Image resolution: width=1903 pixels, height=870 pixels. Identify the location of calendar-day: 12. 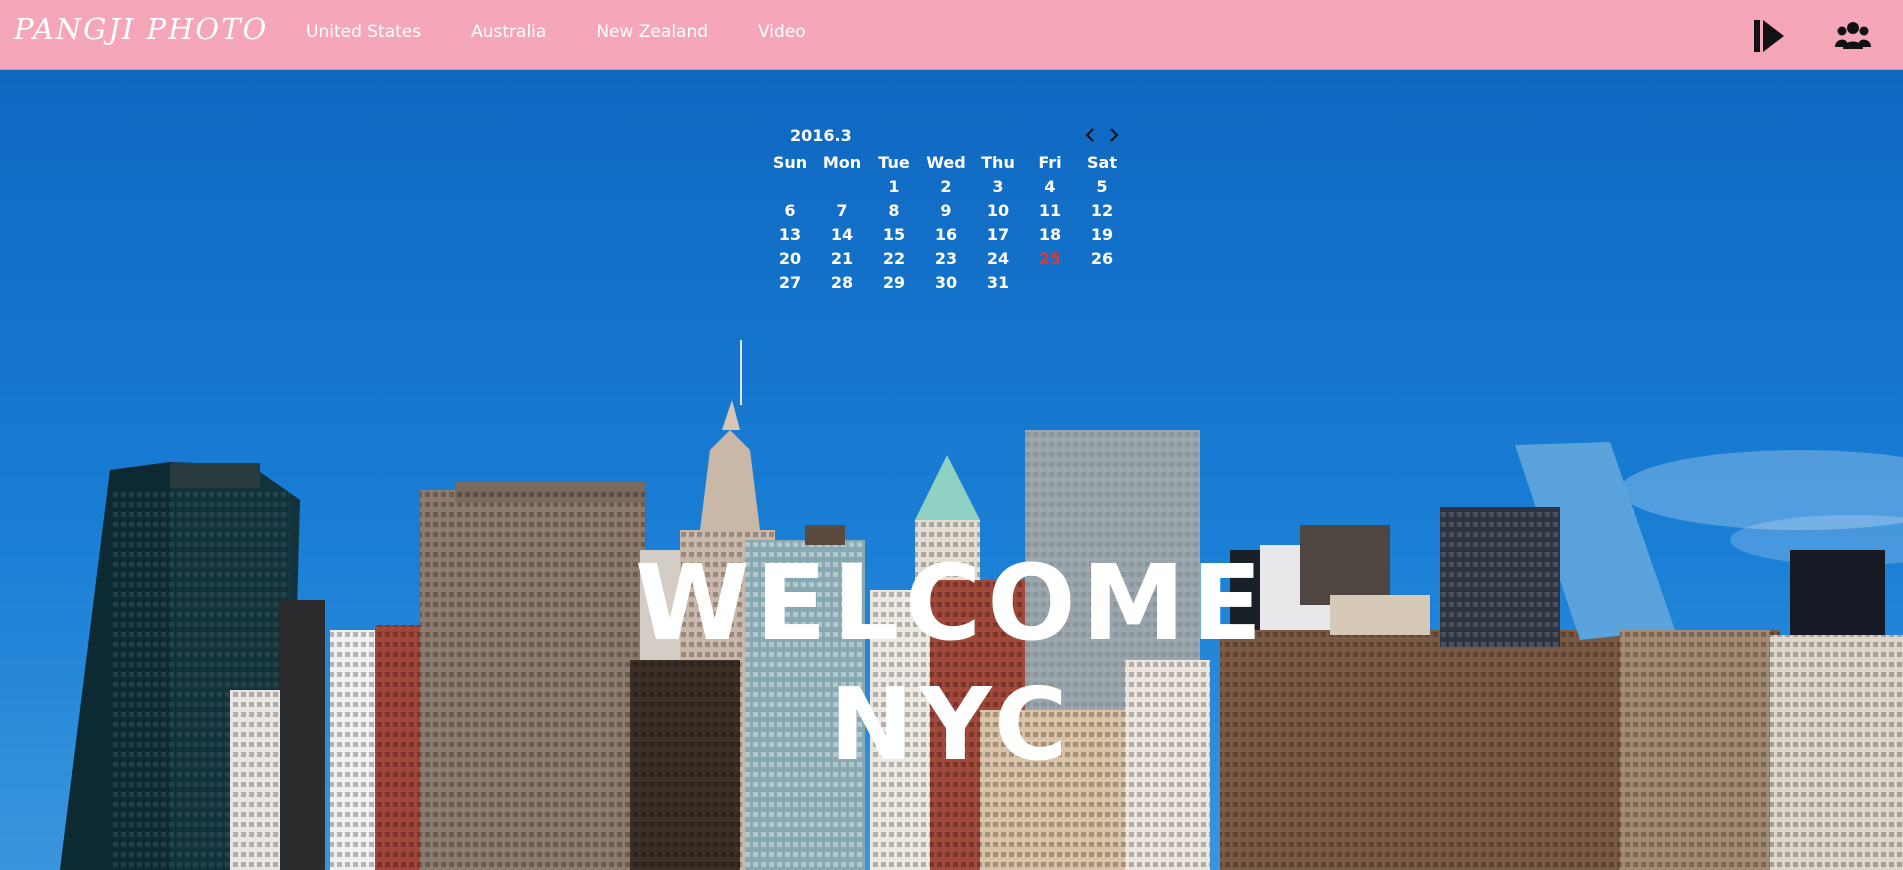
(1102, 210).